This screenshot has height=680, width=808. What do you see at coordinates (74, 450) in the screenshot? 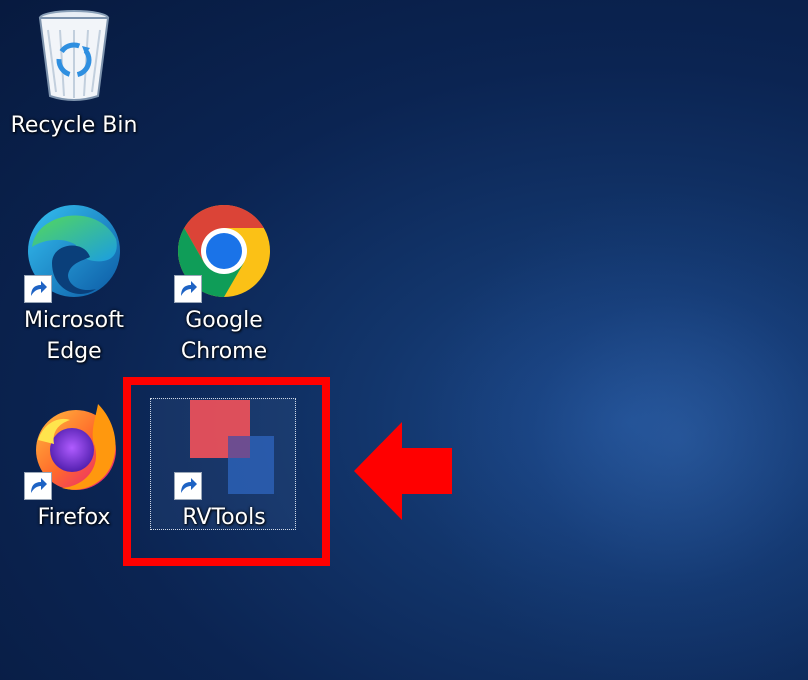
I see `firefox-icon` at bounding box center [74, 450].